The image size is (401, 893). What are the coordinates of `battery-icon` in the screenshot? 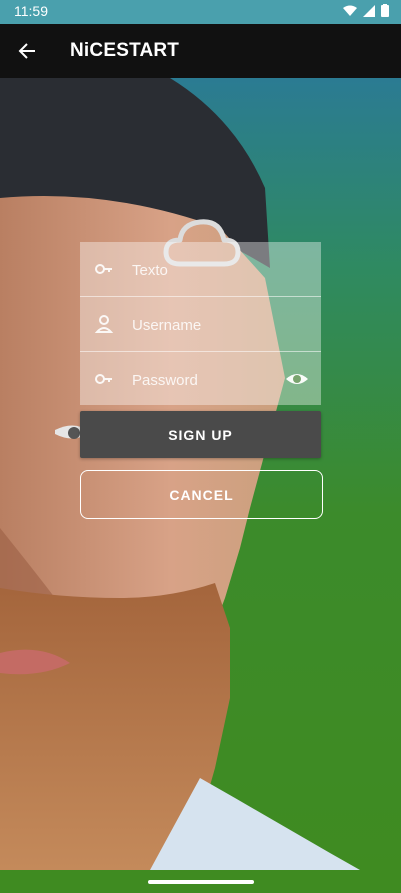 It's located at (385, 10).